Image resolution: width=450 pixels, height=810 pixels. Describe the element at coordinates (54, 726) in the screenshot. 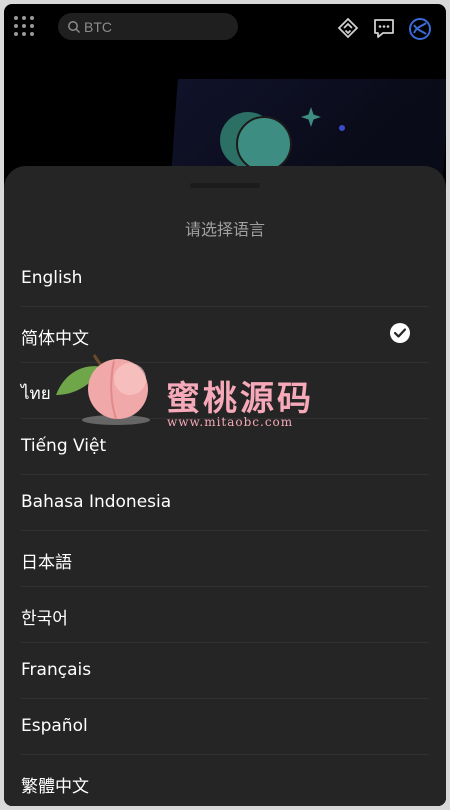

I see `language-label: Español` at that location.